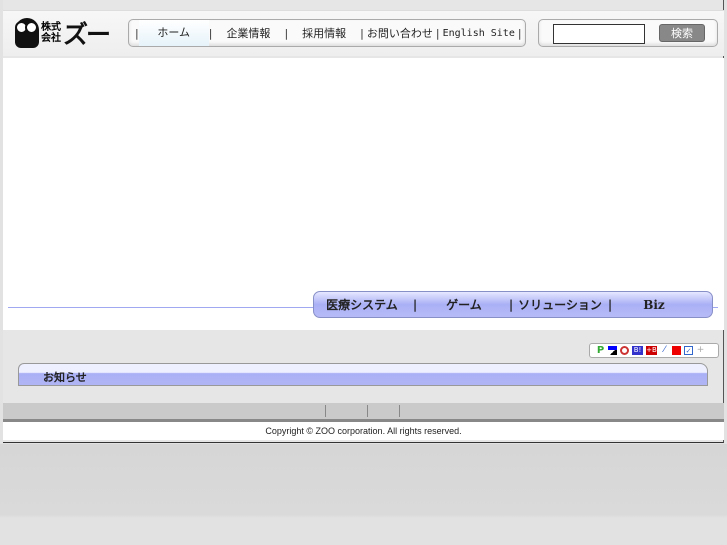  I want to click on category-biz: Biz, so click(654, 305).